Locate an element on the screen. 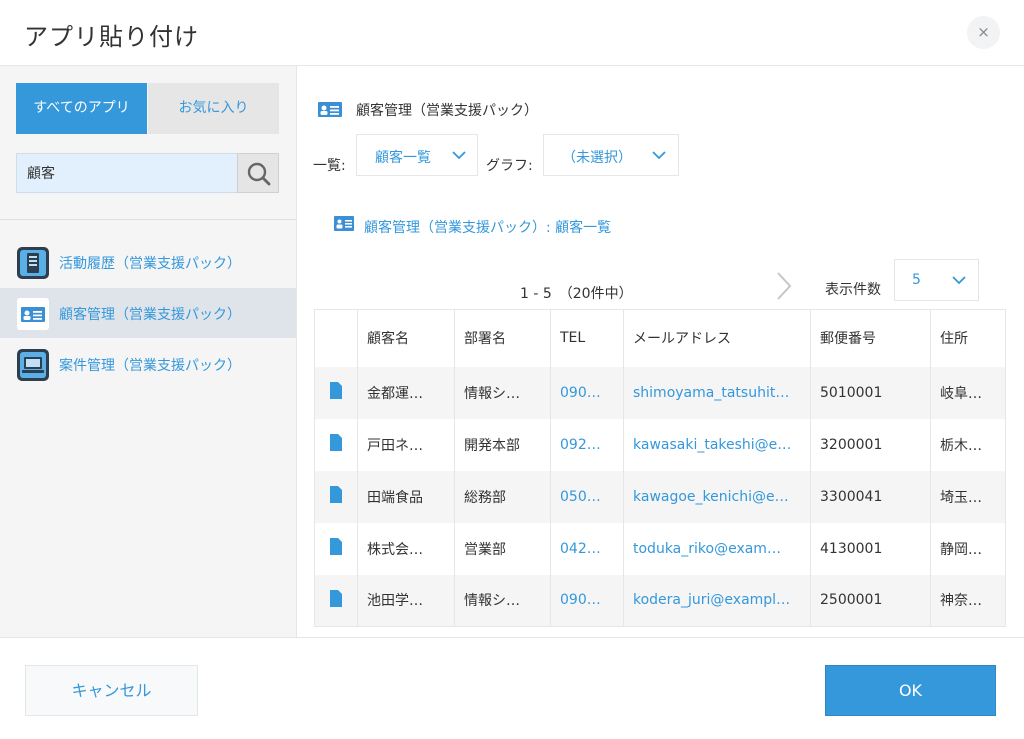 The image size is (1024, 739). app-search-input is located at coordinates (126, 173).